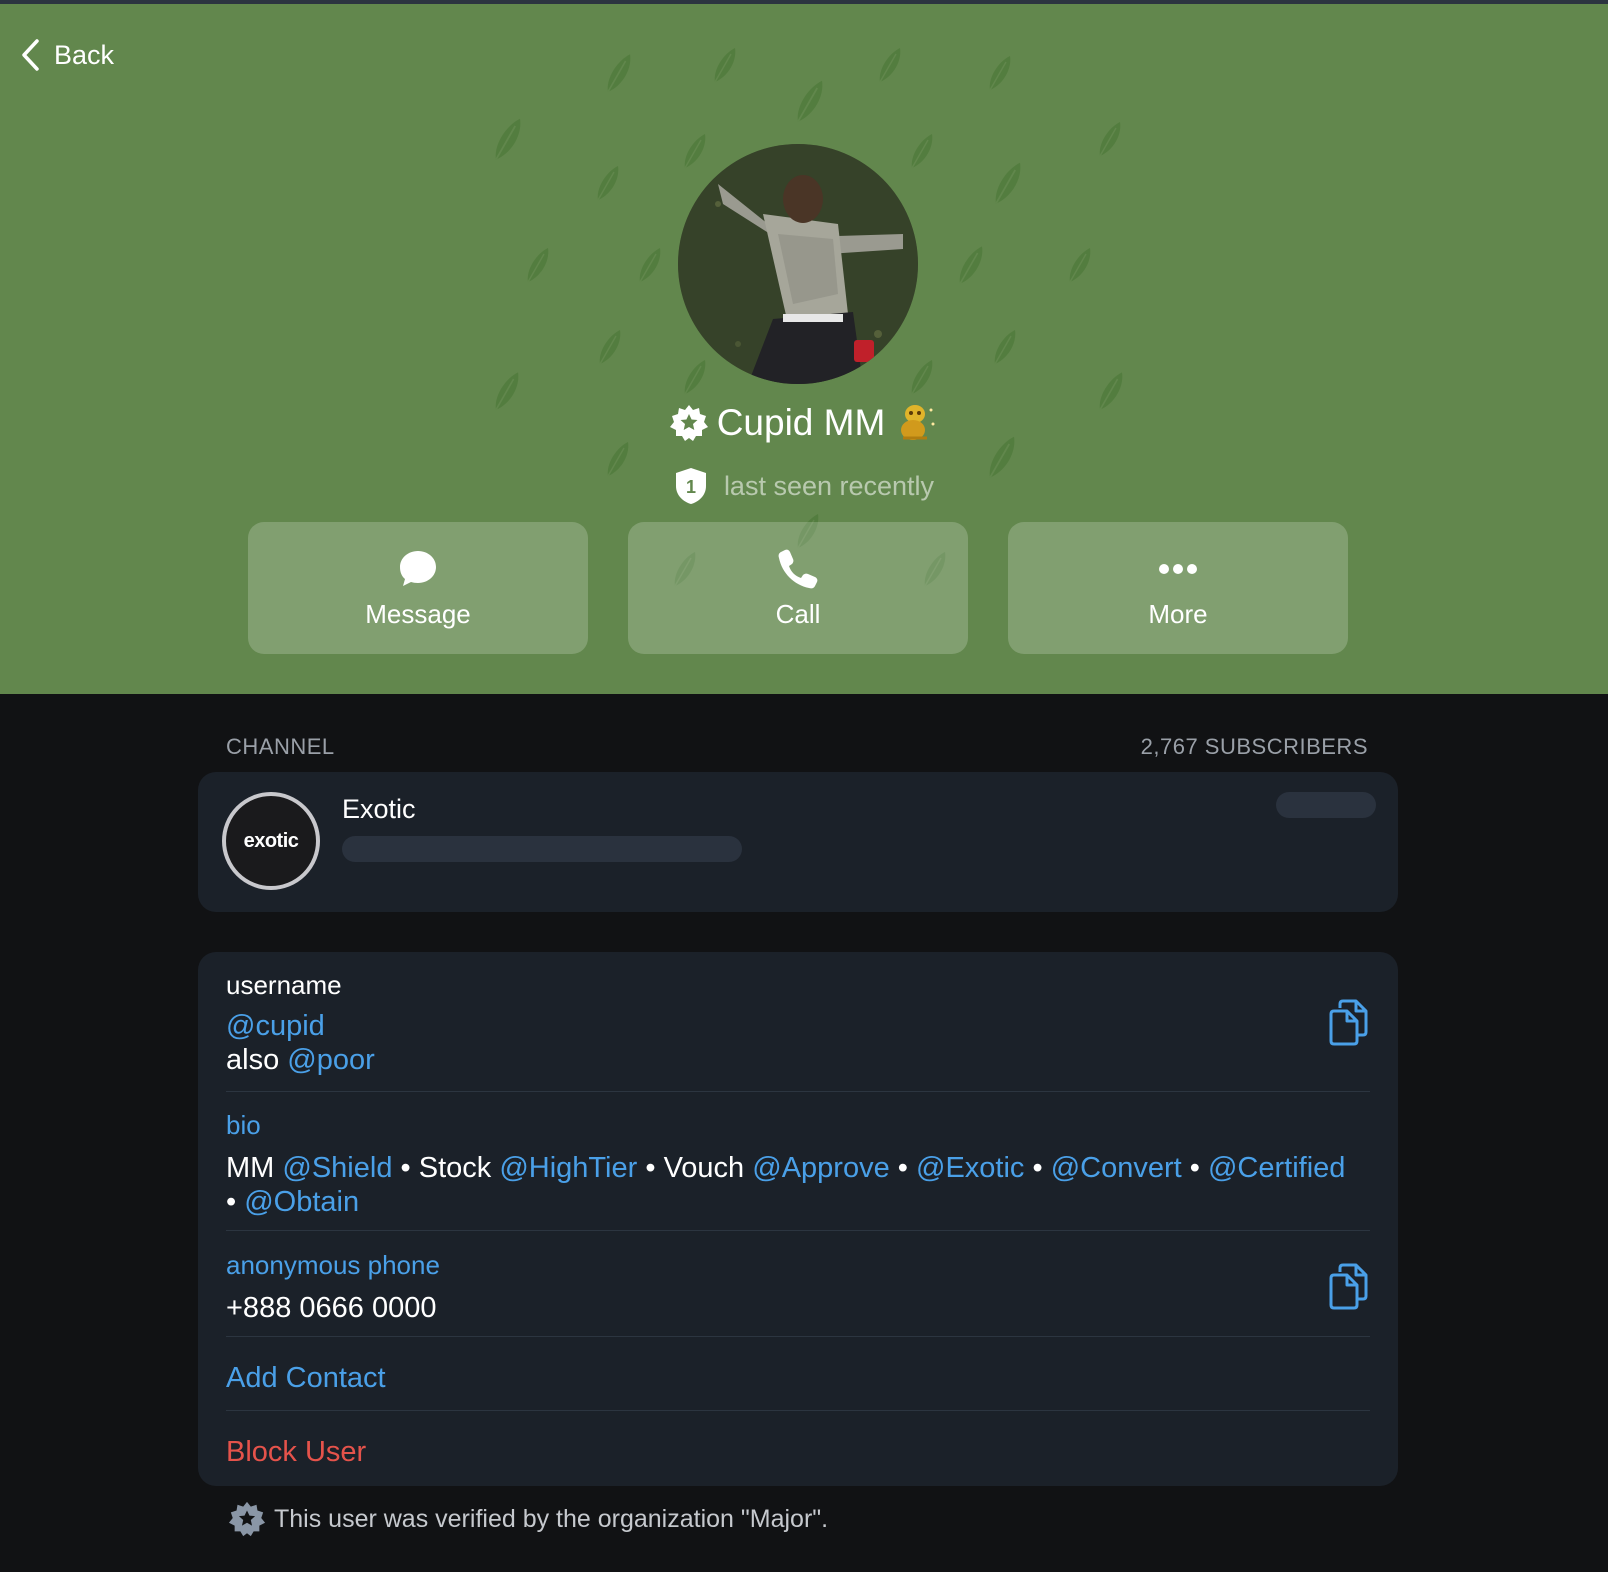 This screenshot has width=1608, height=1572. What do you see at coordinates (916, 423) in the screenshot?
I see `emoji-status-icon` at bounding box center [916, 423].